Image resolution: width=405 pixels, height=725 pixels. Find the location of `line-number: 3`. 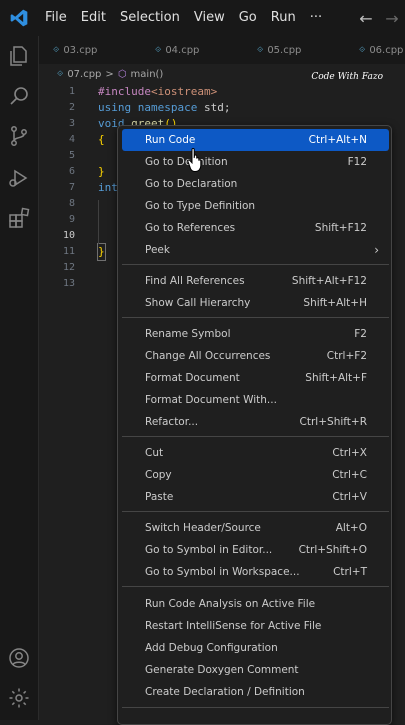

line-number: 3 is located at coordinates (71, 123).